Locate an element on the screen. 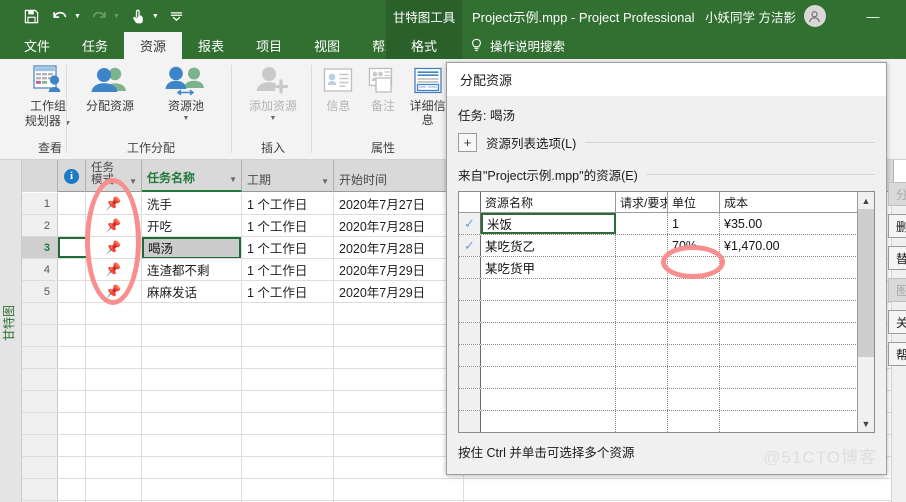  replace-button: 替换 is located at coordinates (897, 258).